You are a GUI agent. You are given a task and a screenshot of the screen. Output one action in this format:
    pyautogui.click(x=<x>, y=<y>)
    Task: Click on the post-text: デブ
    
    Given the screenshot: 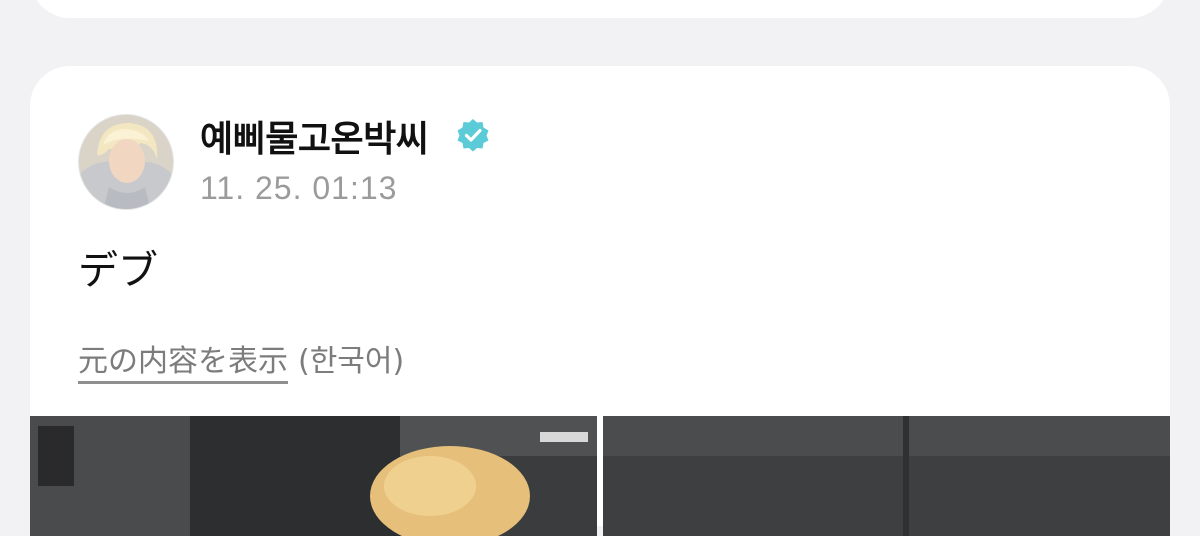 What is the action you would take?
    pyautogui.click(x=118, y=271)
    